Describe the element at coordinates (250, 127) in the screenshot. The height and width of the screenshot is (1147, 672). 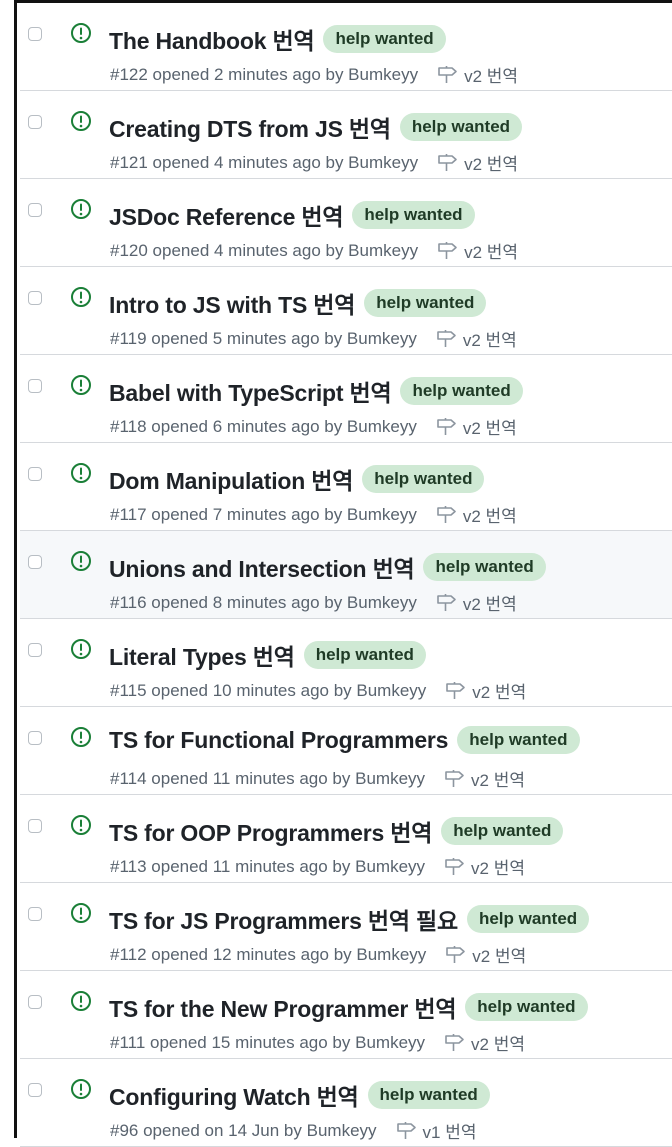
I see `issue-title-link: Creating DTS from JS 번역` at that location.